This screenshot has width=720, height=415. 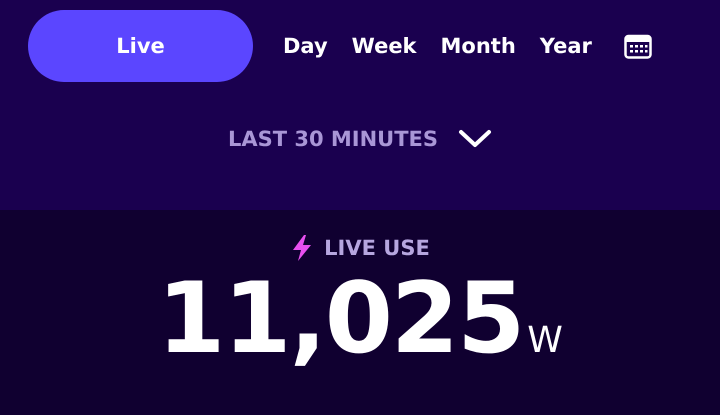 What do you see at coordinates (140, 46) in the screenshot?
I see `period-tab: Live` at bounding box center [140, 46].